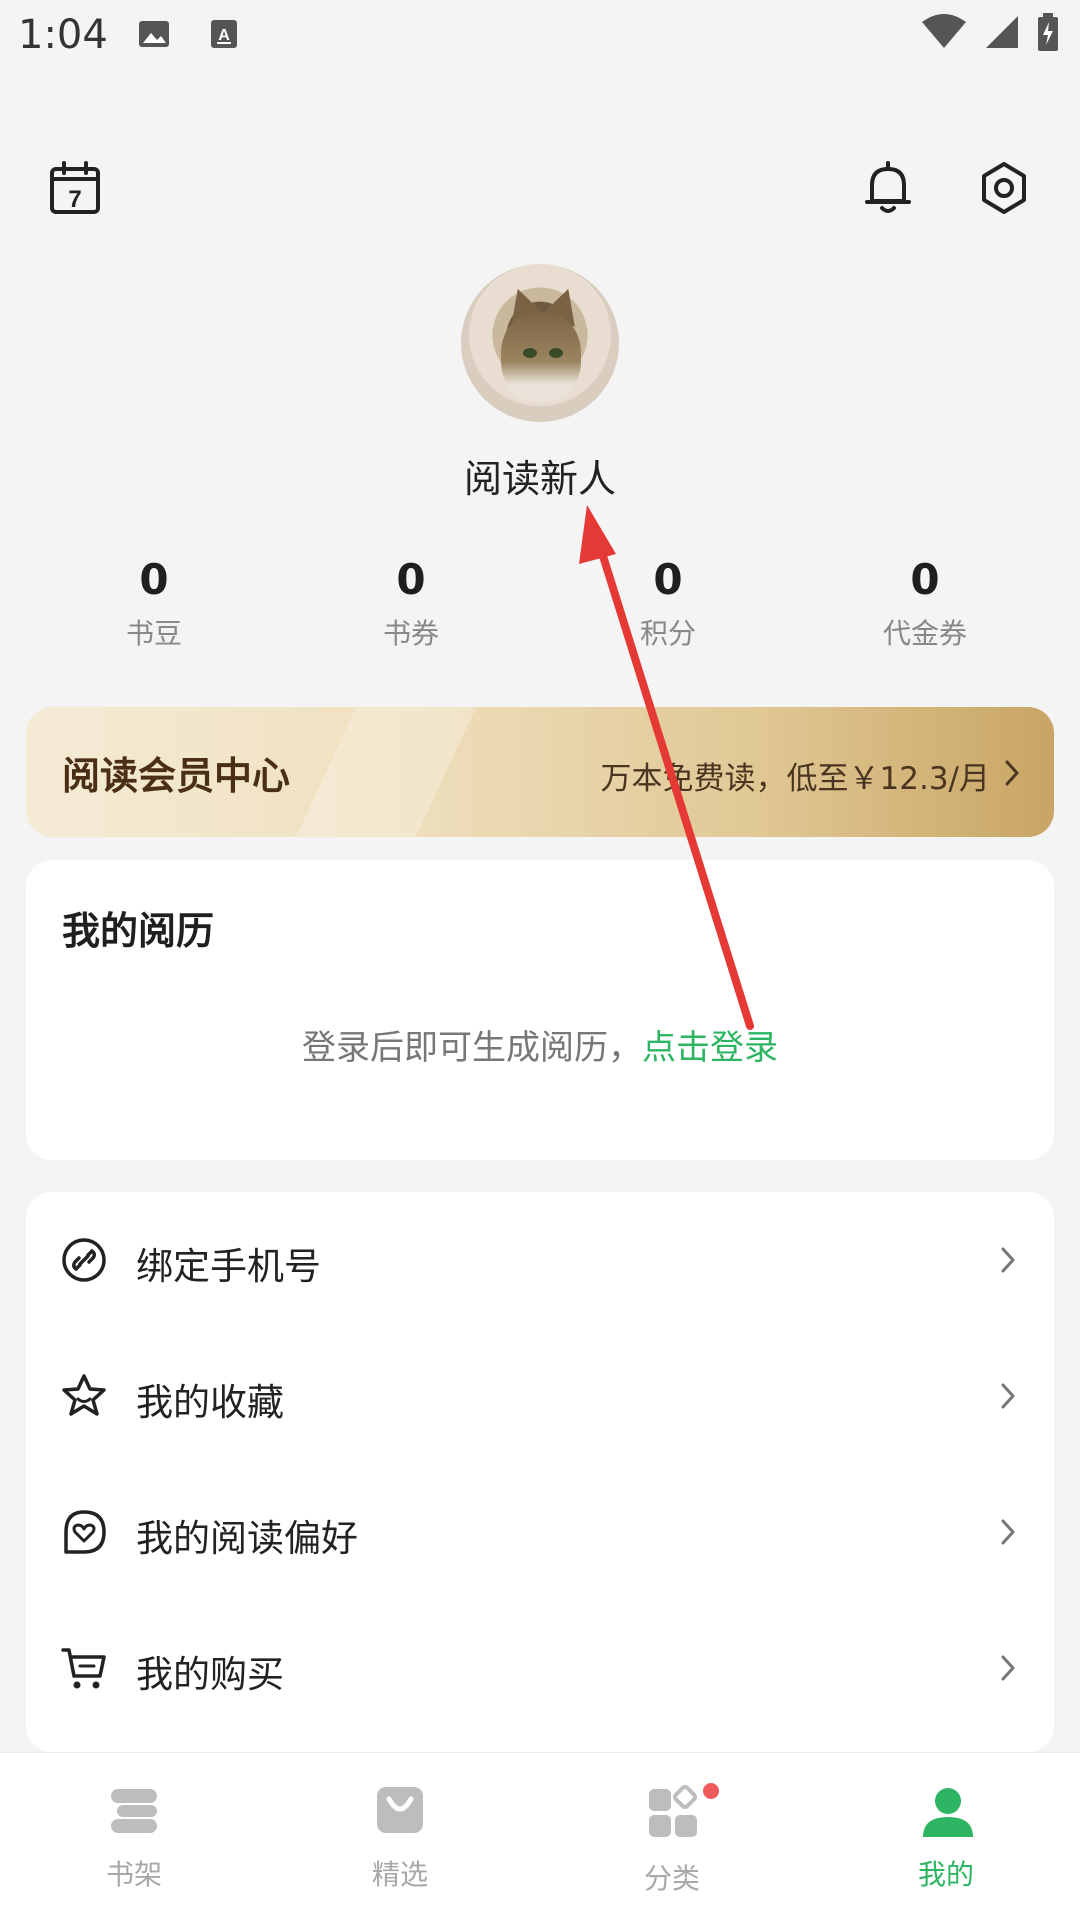 The image size is (1080, 1920). Describe the element at coordinates (540, 1668) in the screenshot. I see `menu-item-purchases: 我的购买` at that location.